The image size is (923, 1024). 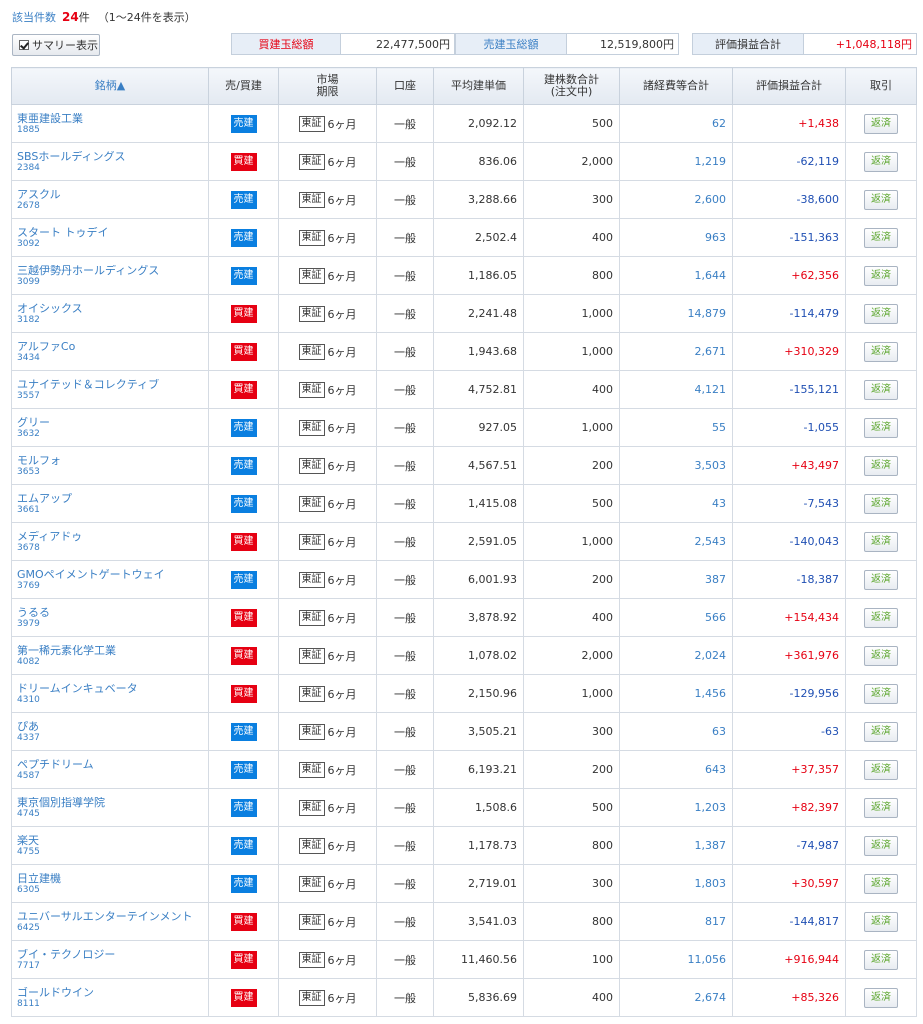 What do you see at coordinates (112, 928) in the screenshot?
I see `stock-code-link: 6425` at bounding box center [112, 928].